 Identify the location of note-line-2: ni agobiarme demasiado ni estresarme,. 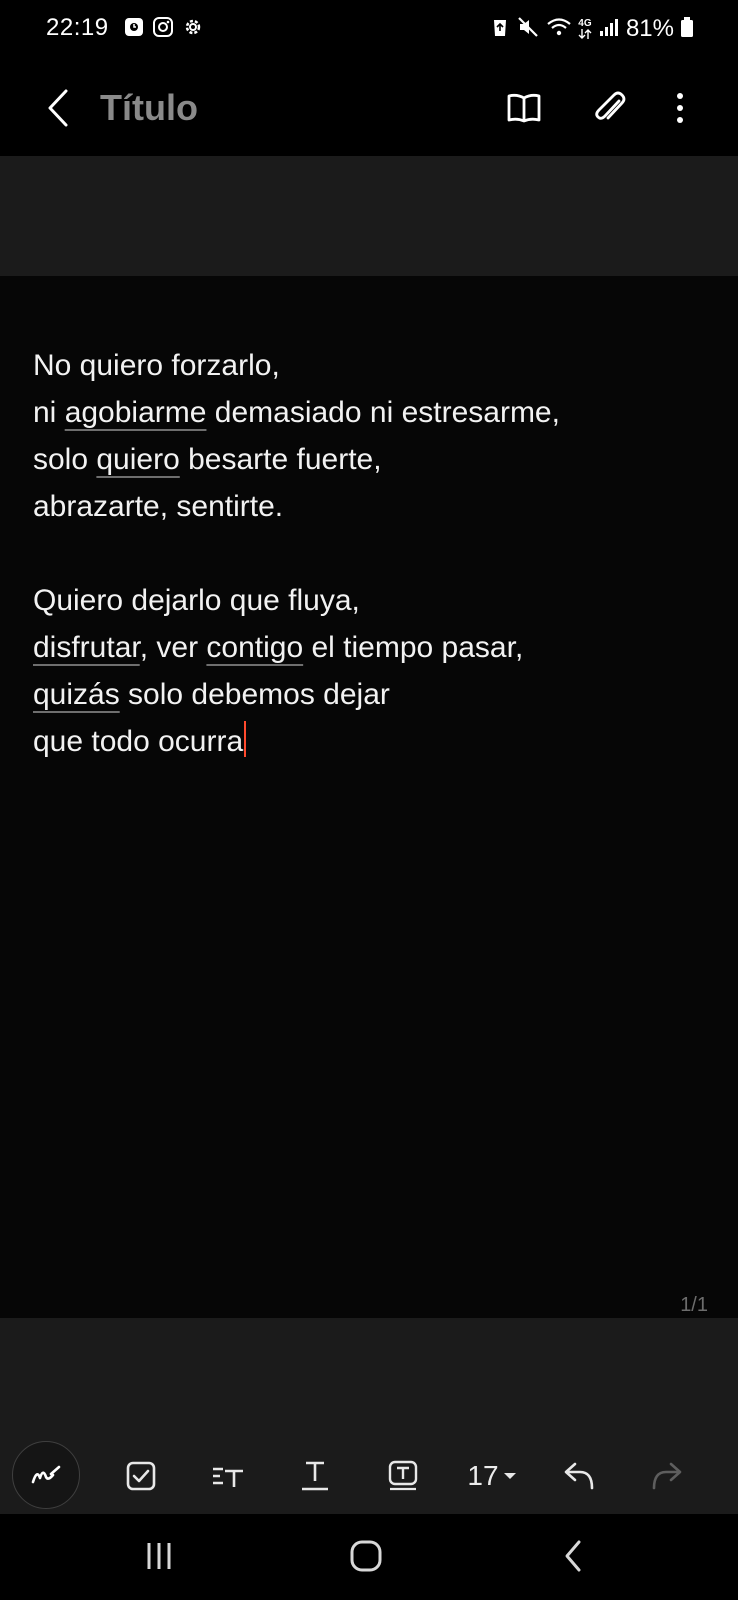
(373, 412).